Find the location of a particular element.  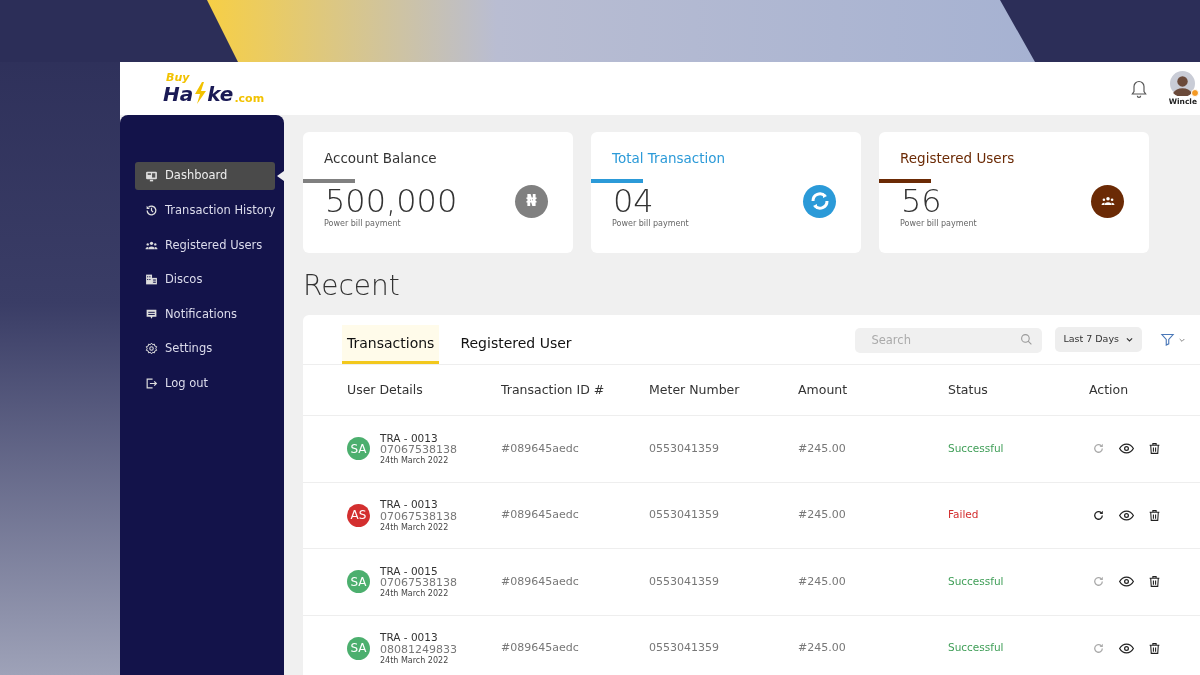

stat-title: Total Transaction is located at coordinates (669, 158).